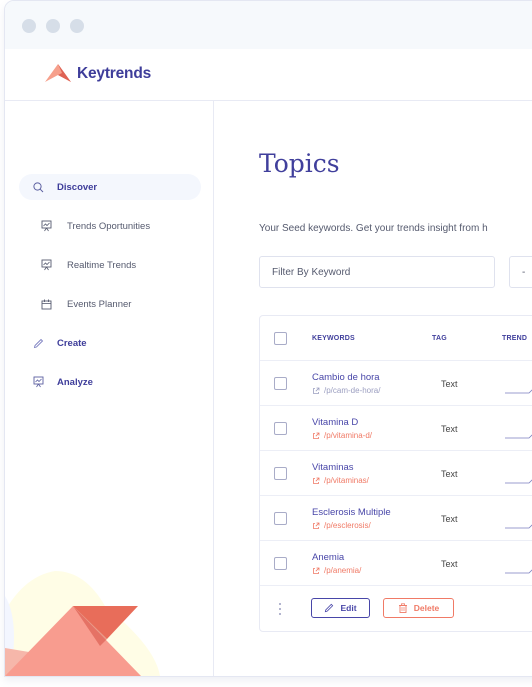 Image resolution: width=532 pixels, height=687 pixels. Describe the element at coordinates (328, 557) in the screenshot. I see `row-keyword: Anemia` at that location.